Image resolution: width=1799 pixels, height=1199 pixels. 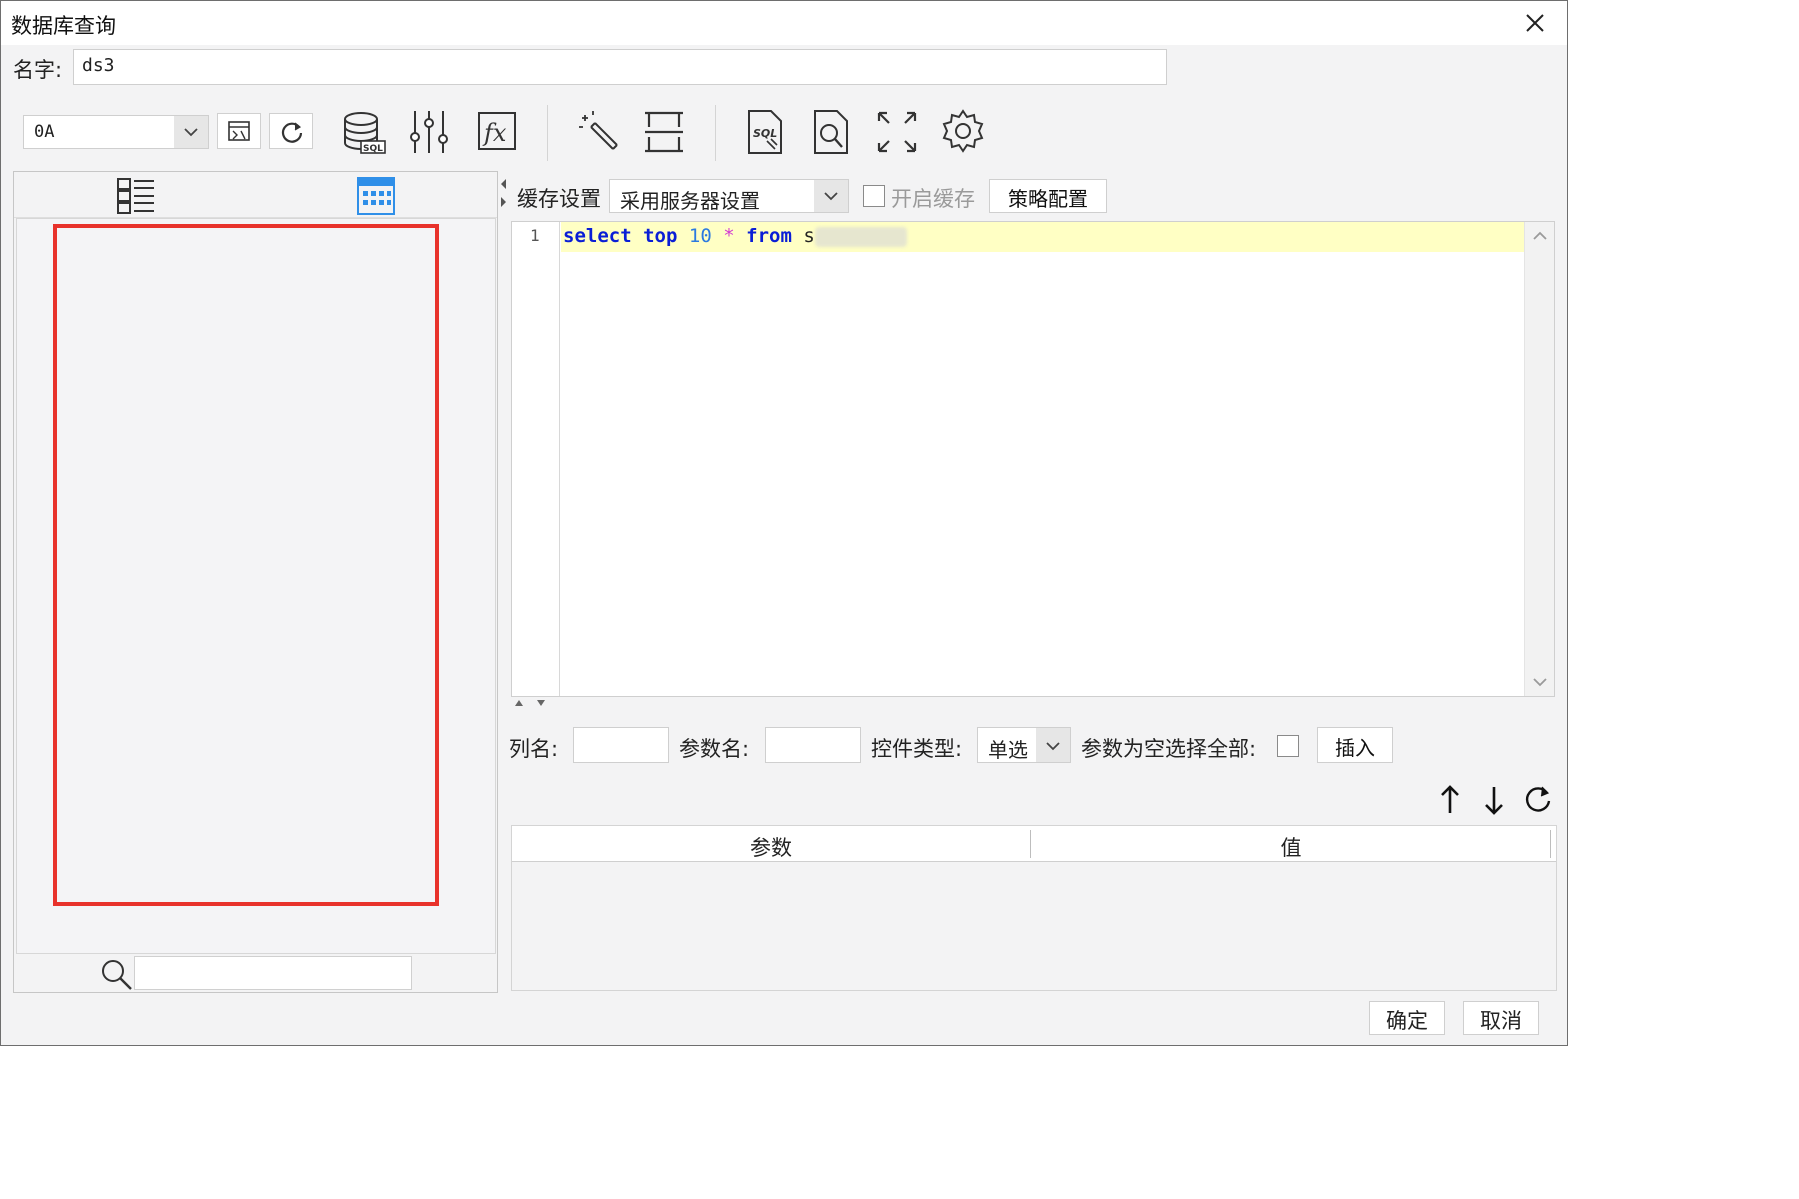 What do you see at coordinates (1048, 196) in the screenshot?
I see `strategy-config-button: 策略配置` at bounding box center [1048, 196].